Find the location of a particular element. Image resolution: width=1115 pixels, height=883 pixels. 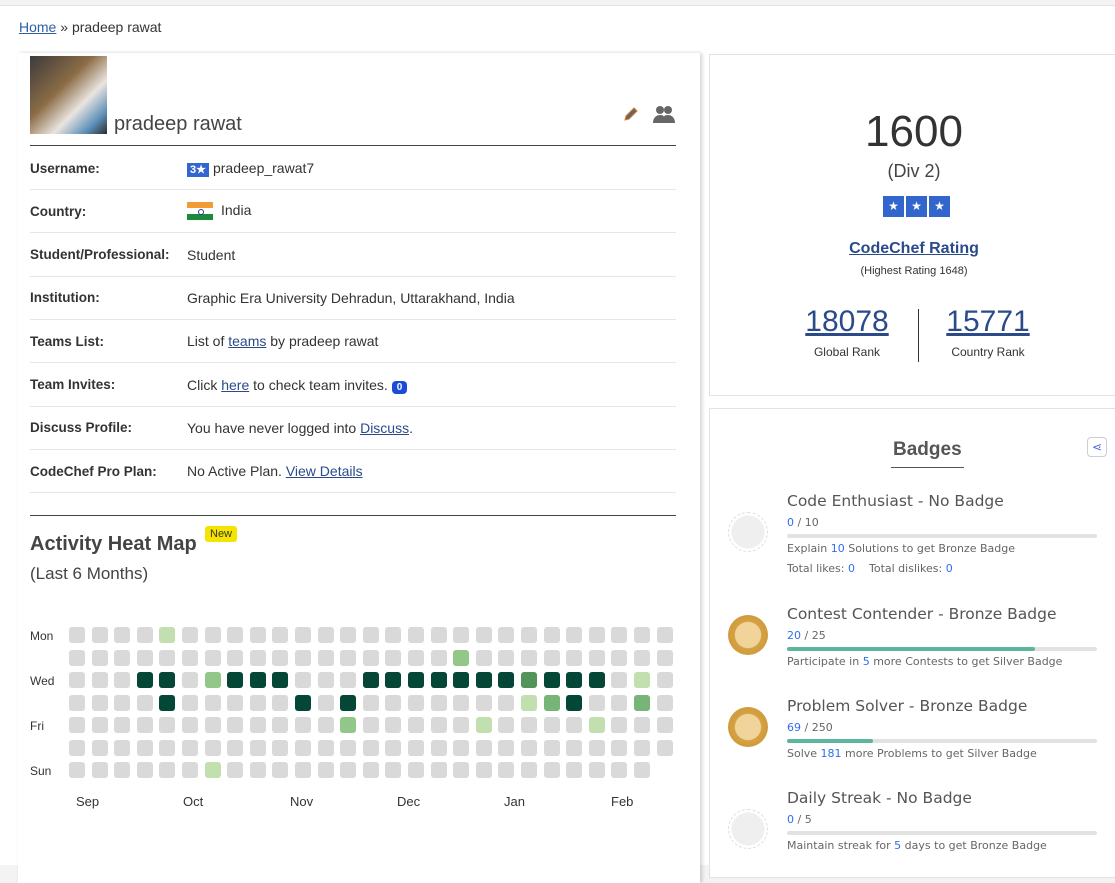

row-link: View Details is located at coordinates (324, 471).